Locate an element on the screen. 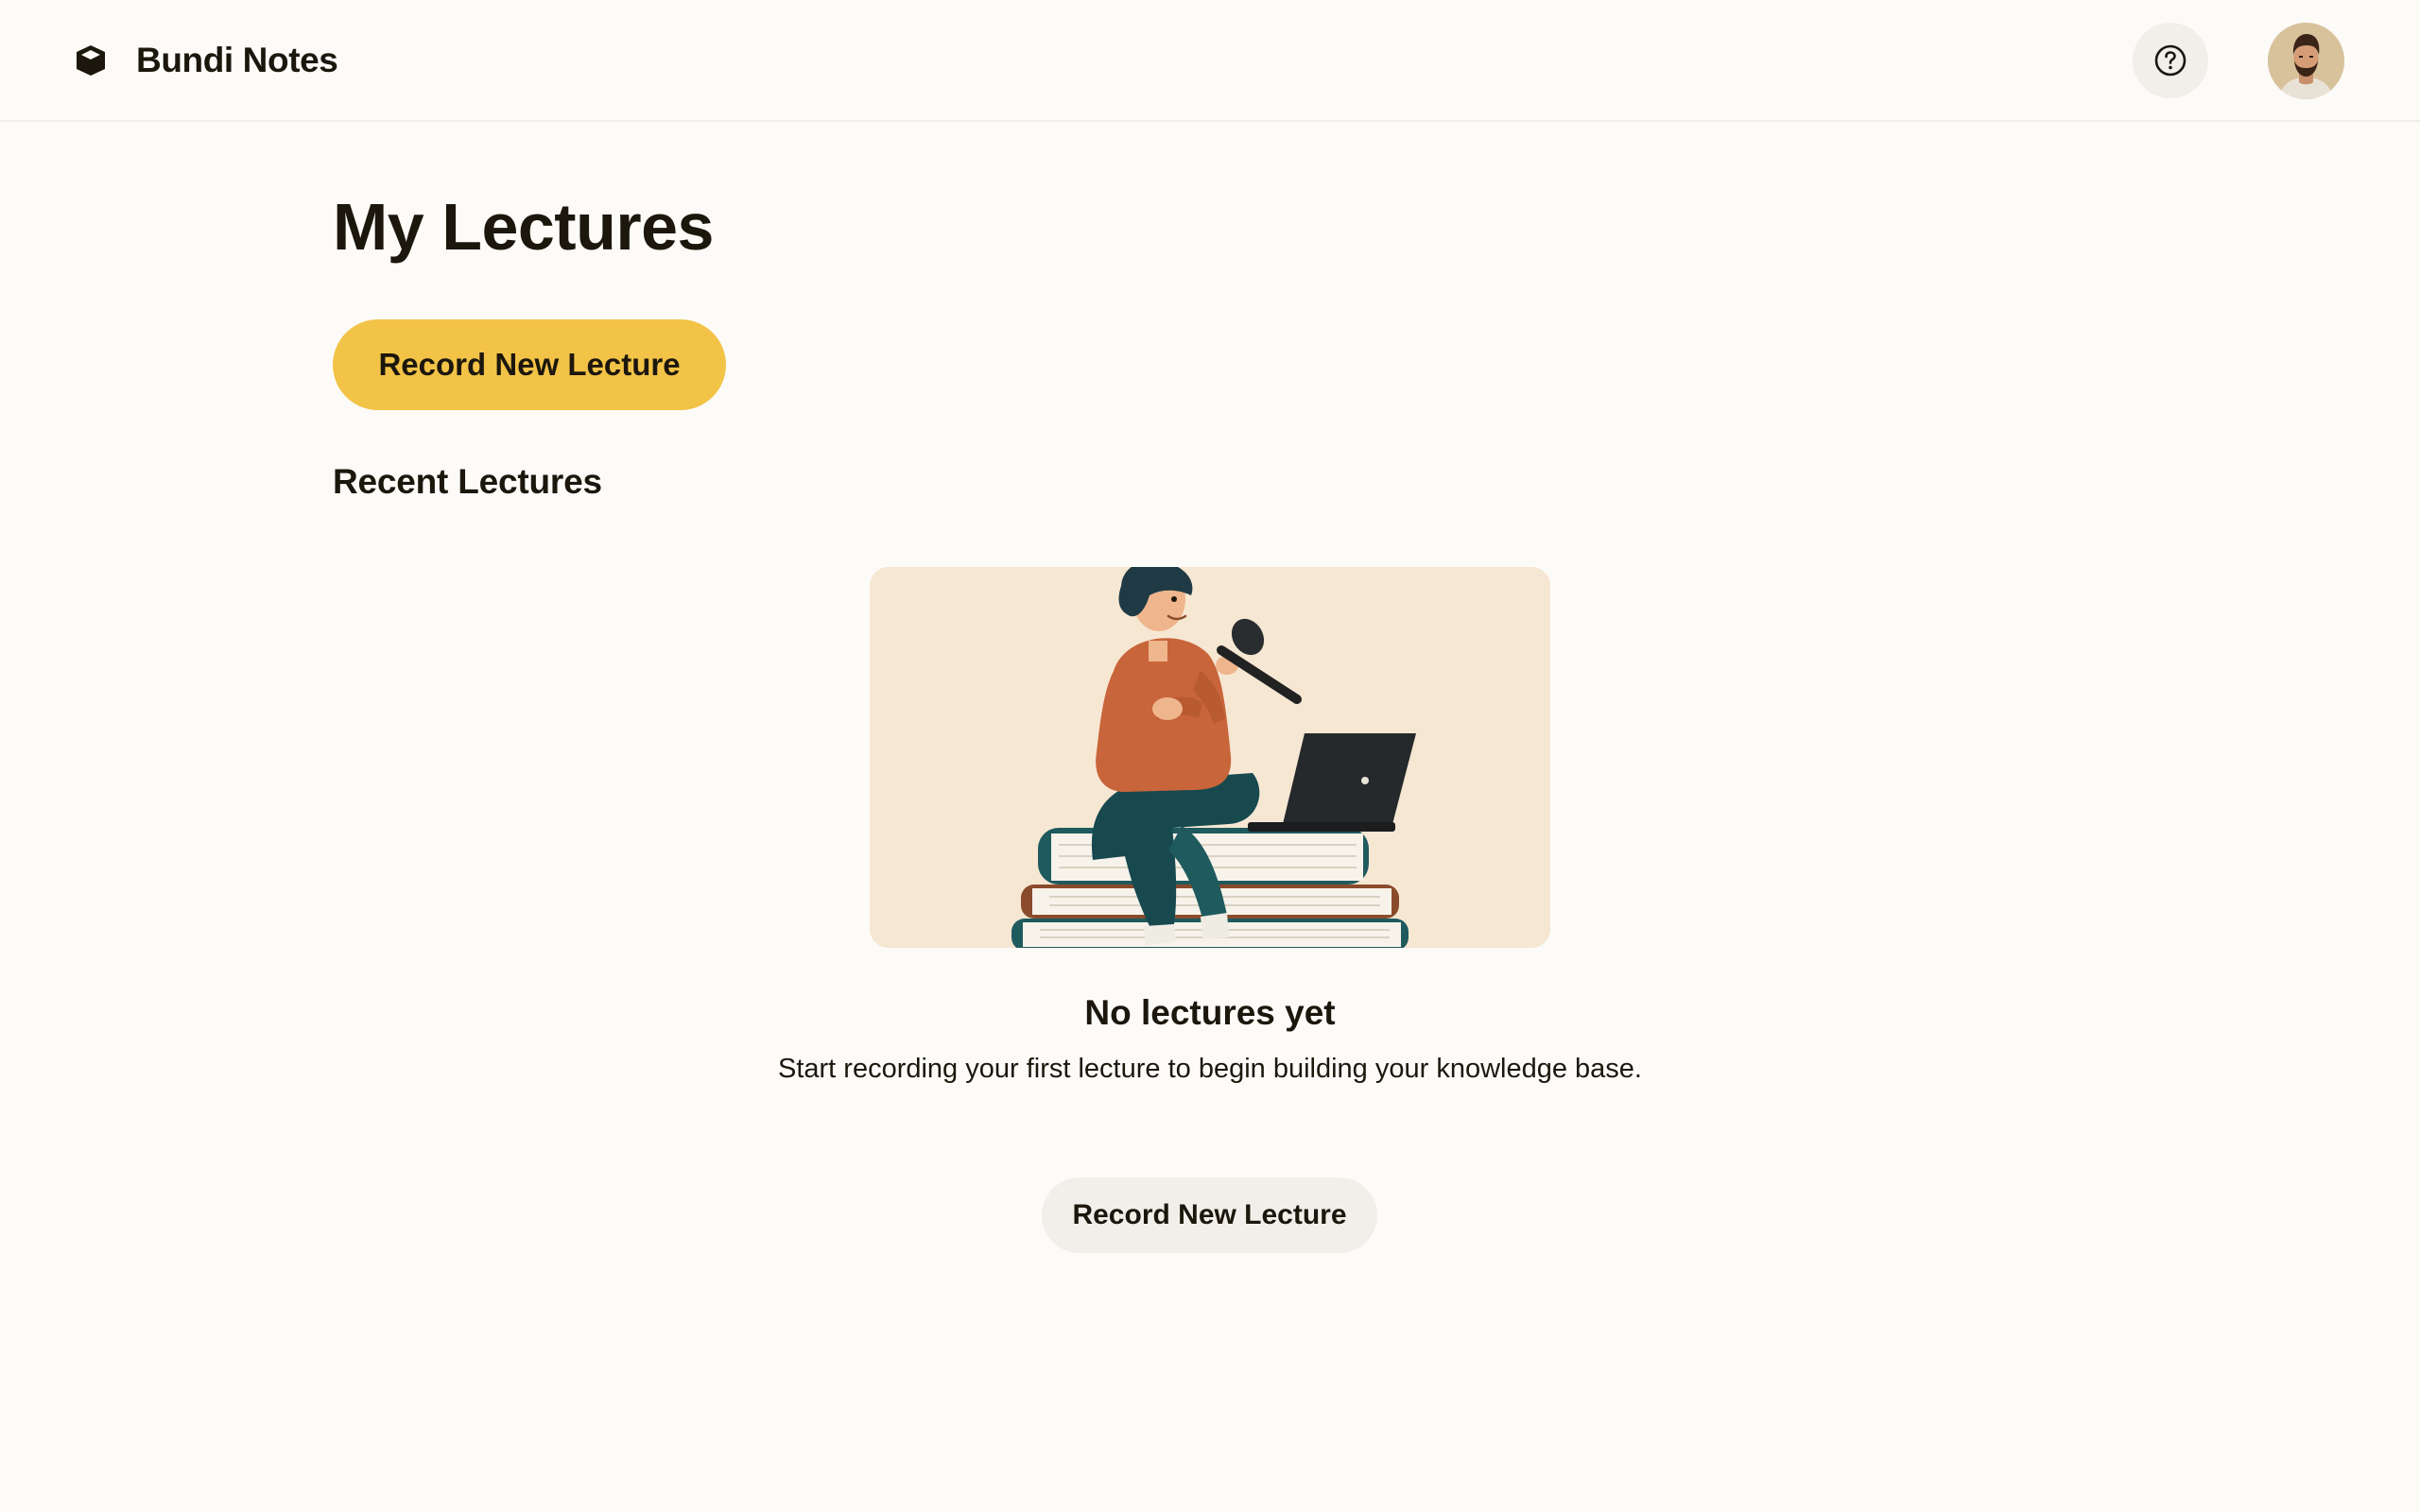 The width and height of the screenshot is (2420, 1512). question-circle-icon is located at coordinates (2170, 60).